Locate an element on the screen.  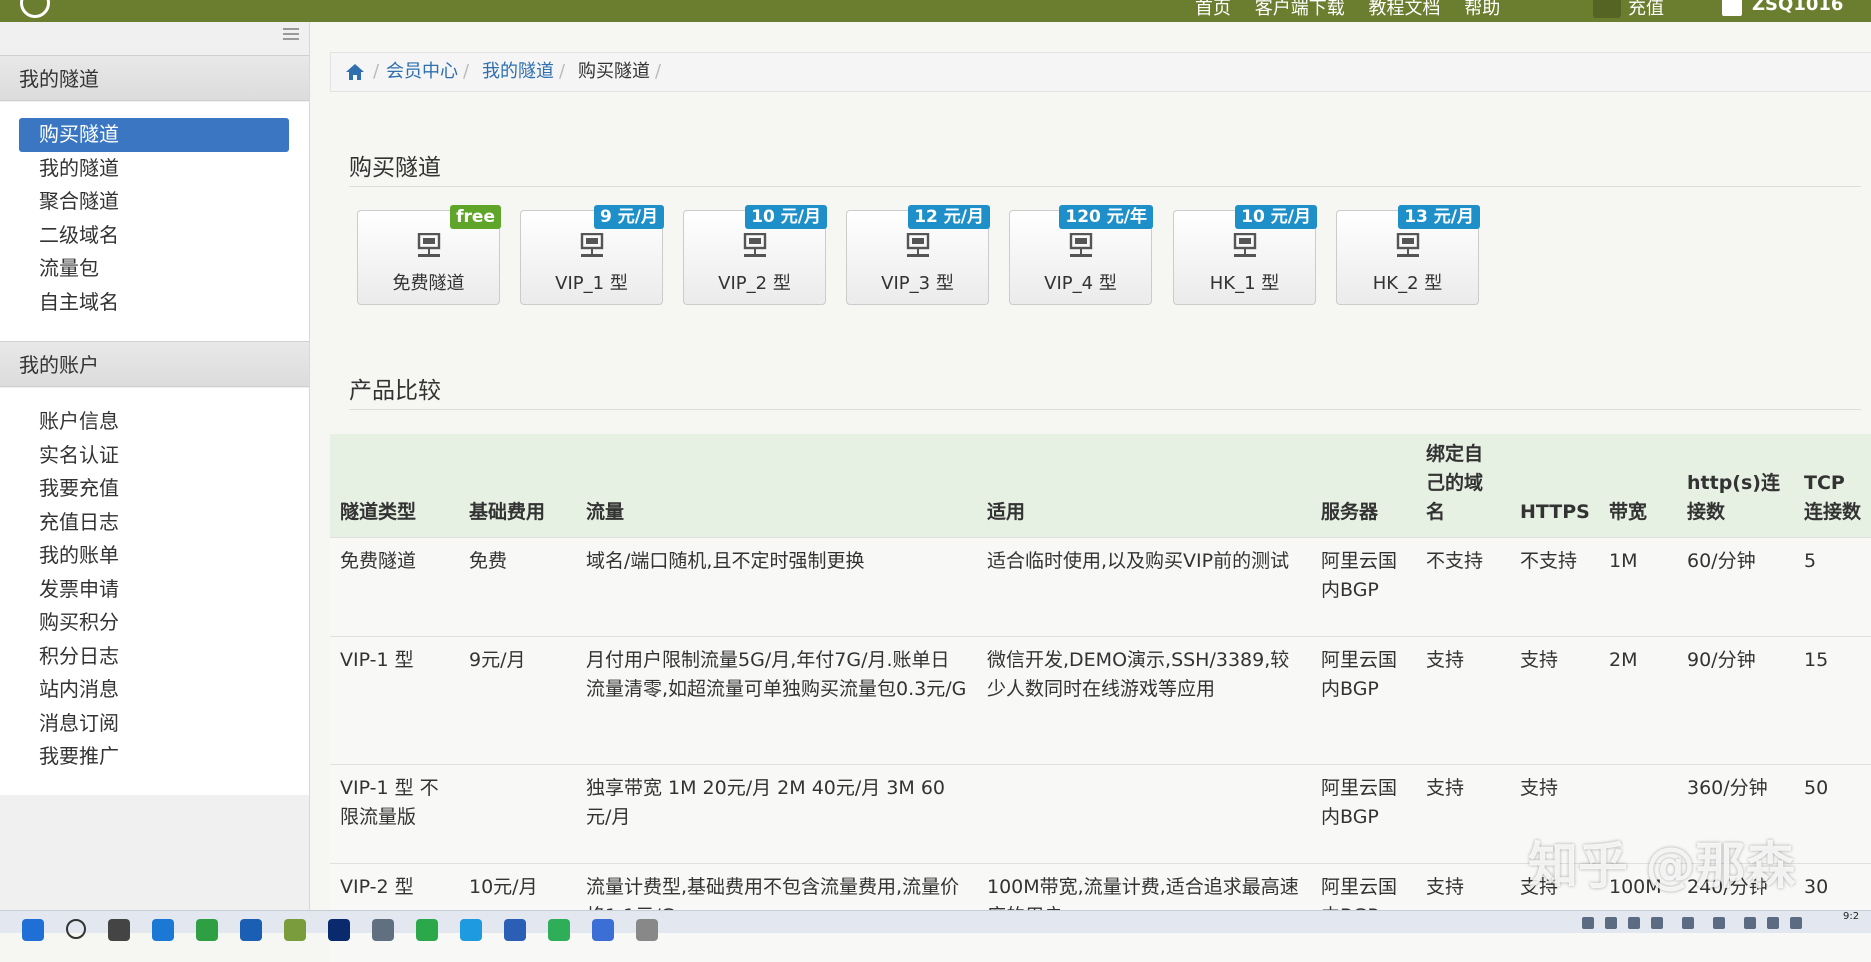
editor-icon is located at coordinates (339, 930).